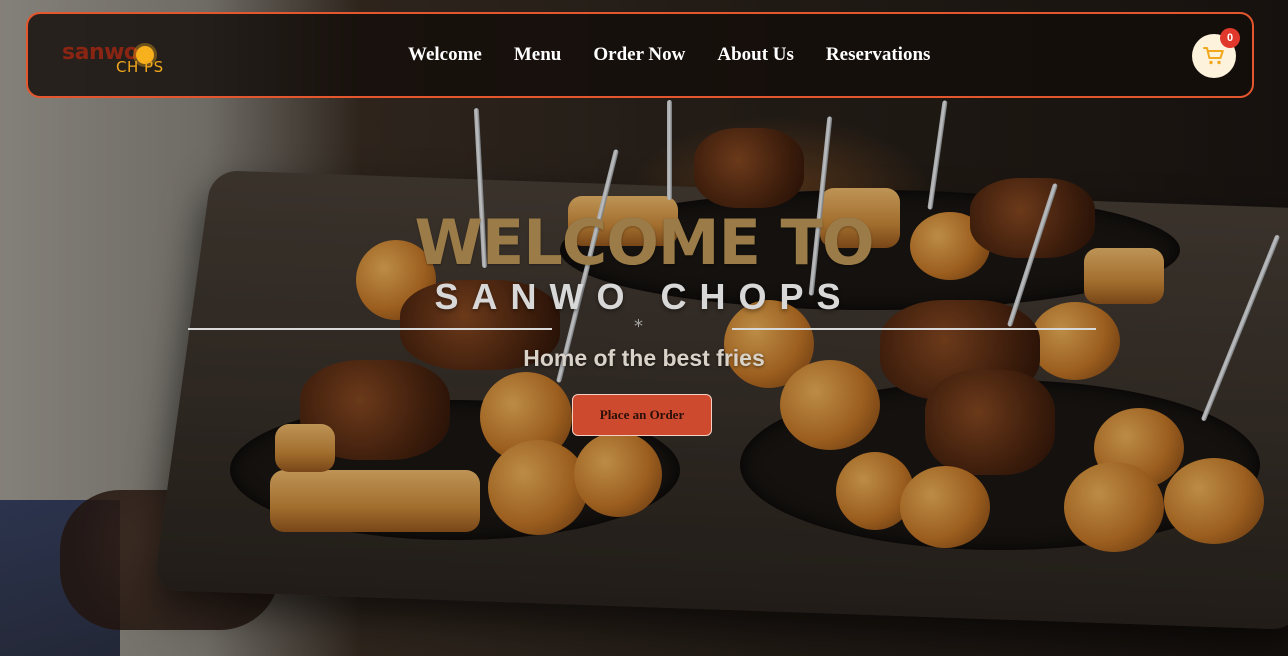 The width and height of the screenshot is (1288, 656). What do you see at coordinates (538, 55) in the screenshot?
I see `nav-link-menu: Menu` at bounding box center [538, 55].